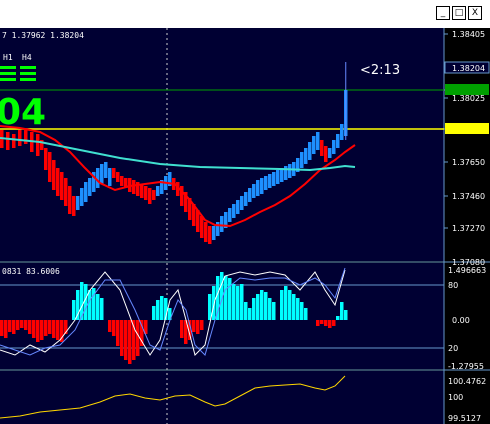 Image resolution: width=490 pixels, height=424 pixels. I want to click on osc-axis-label: -1.27955, so click(466, 366).